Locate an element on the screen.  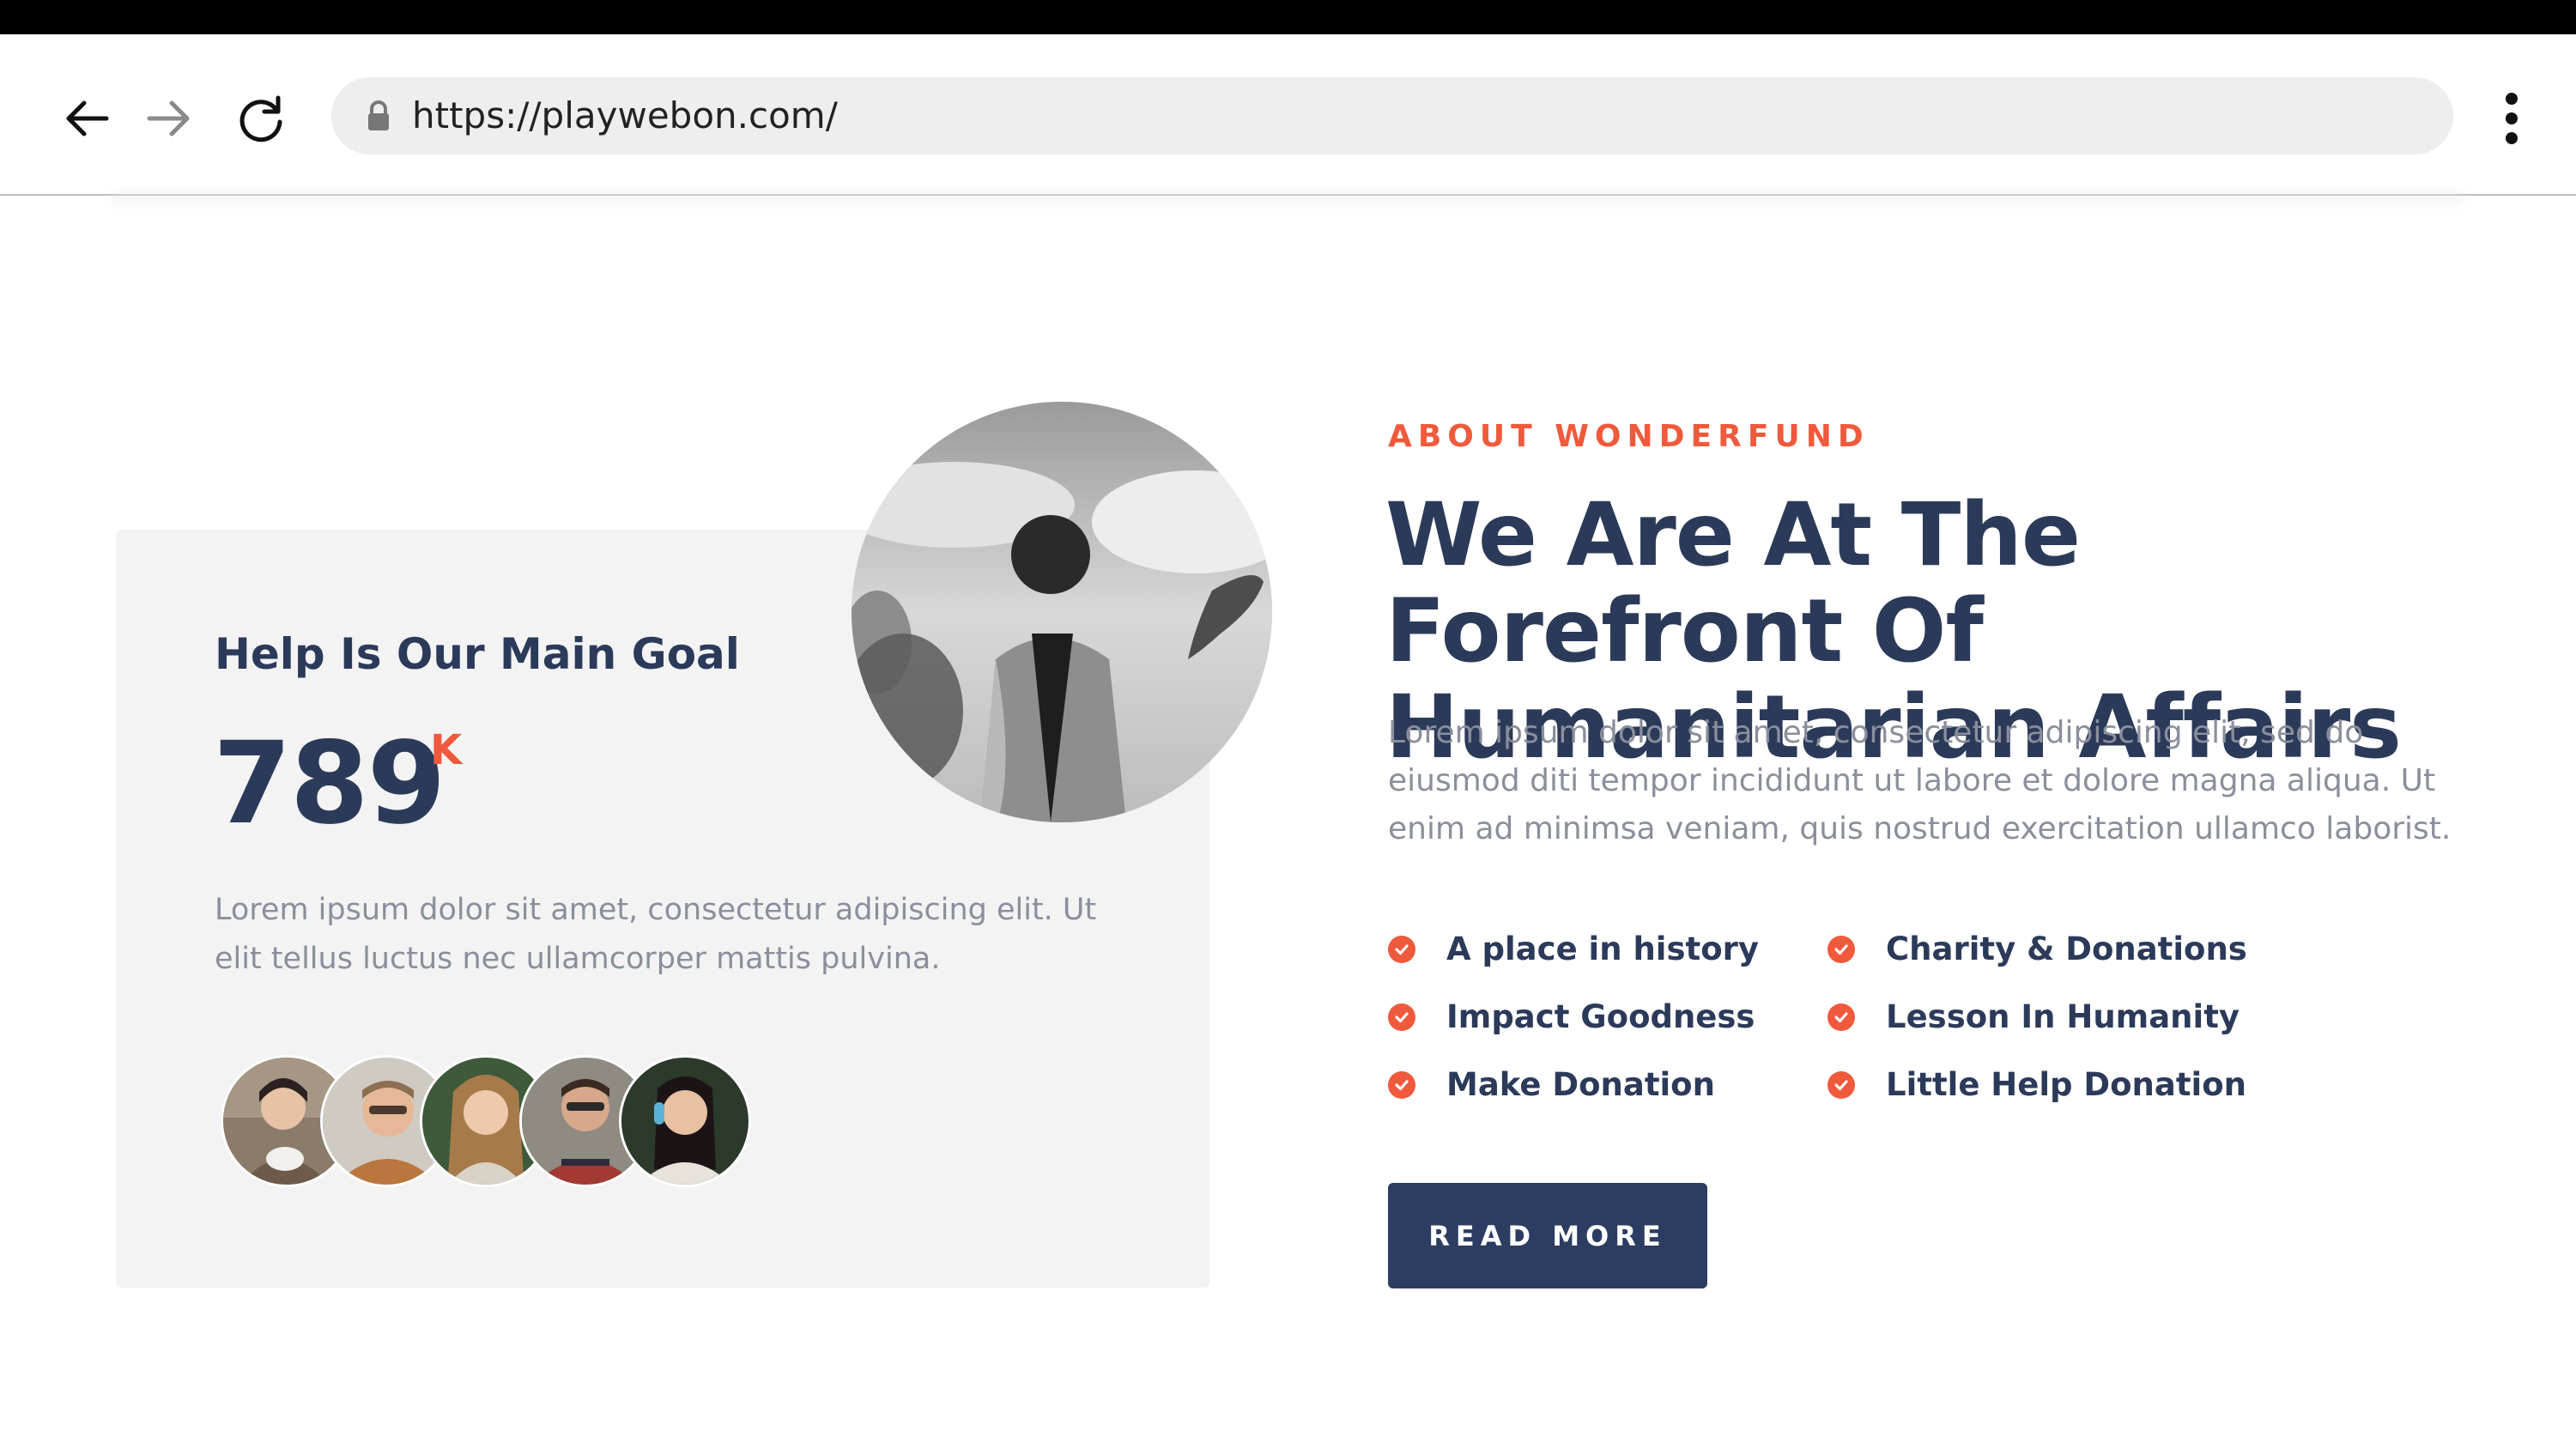
feature-item: Make Donation is located at coordinates (1551, 1084).